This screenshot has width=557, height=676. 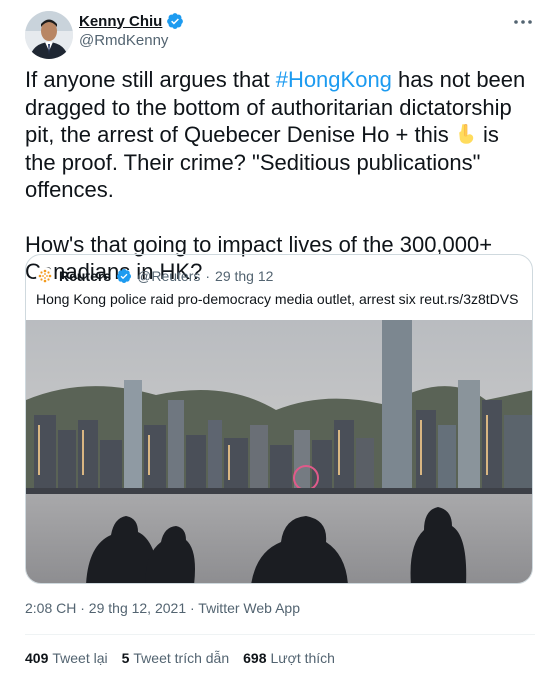 What do you see at coordinates (80, 658) in the screenshot?
I see `retweets-label: Tweet lại` at bounding box center [80, 658].